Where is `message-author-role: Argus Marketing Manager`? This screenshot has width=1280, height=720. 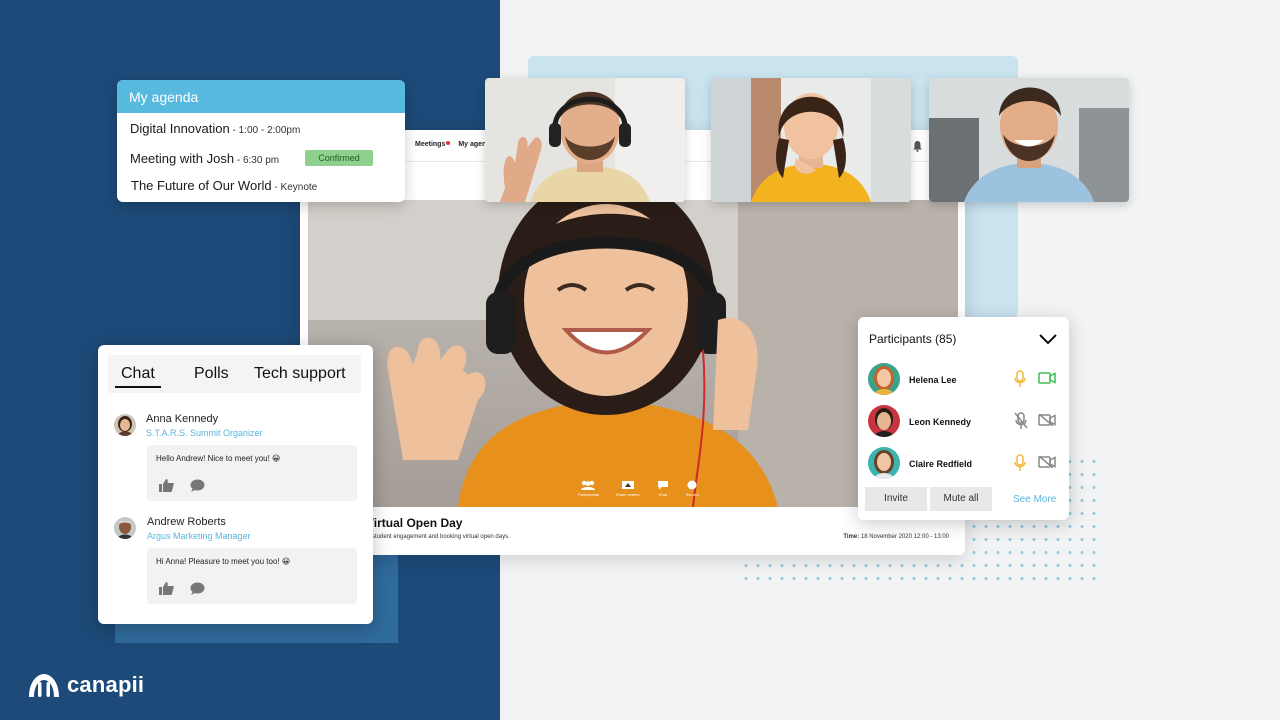 message-author-role: Argus Marketing Manager is located at coordinates (199, 536).